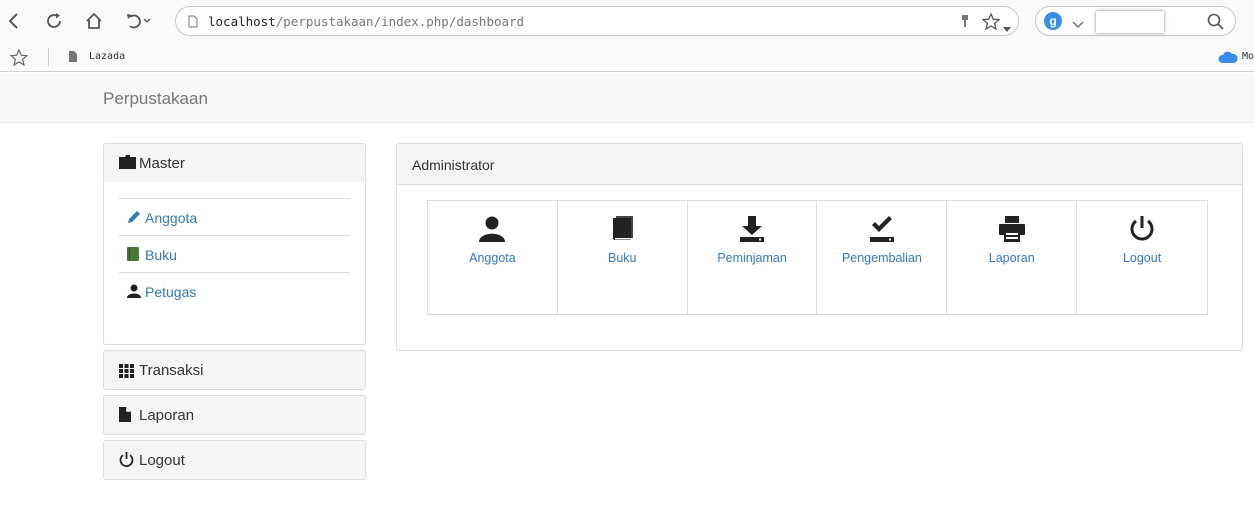 The height and width of the screenshot is (530, 1254). What do you see at coordinates (167, 415) in the screenshot?
I see `sidebar-laporan-title: Laporan` at bounding box center [167, 415].